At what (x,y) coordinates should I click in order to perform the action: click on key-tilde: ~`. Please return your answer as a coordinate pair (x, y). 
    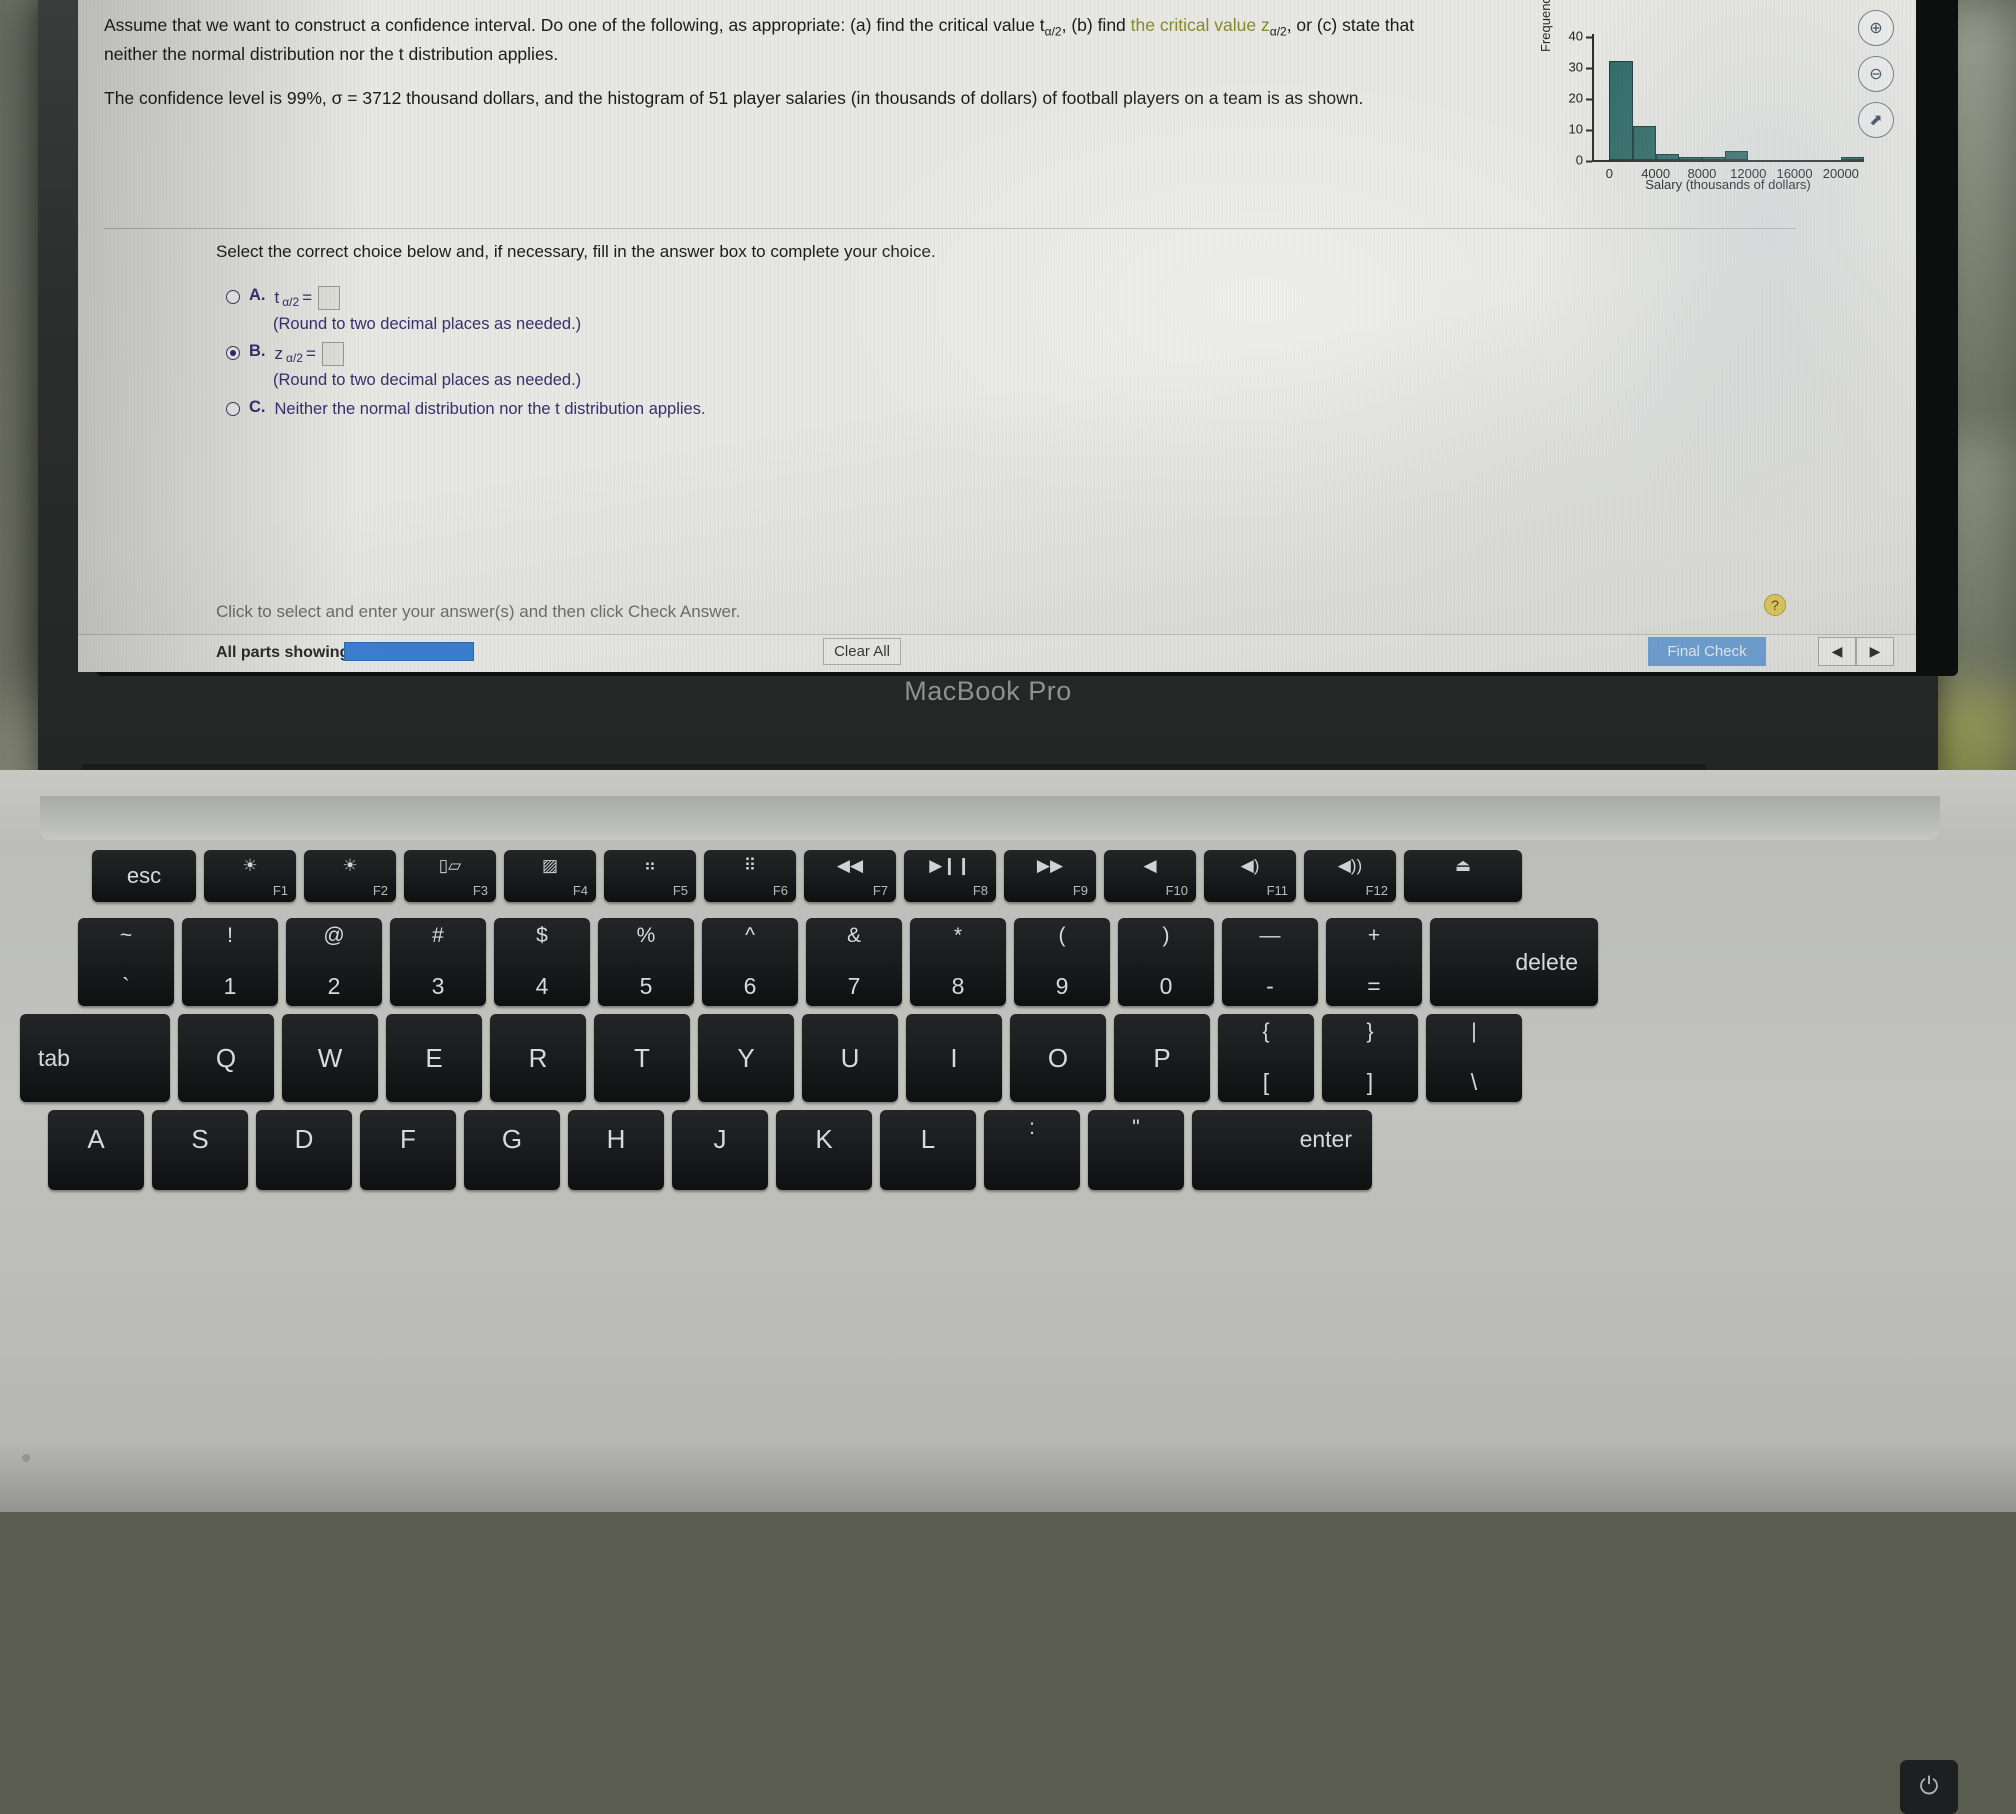
    Looking at the image, I should click on (126, 962).